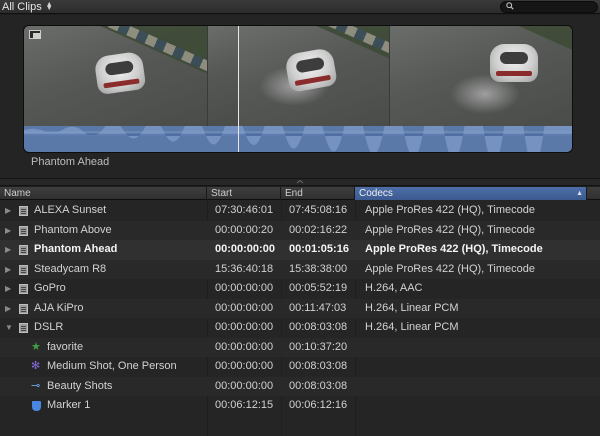 The width and height of the screenshot is (600, 436). I want to click on row-name: Phantom Above, so click(73, 229).